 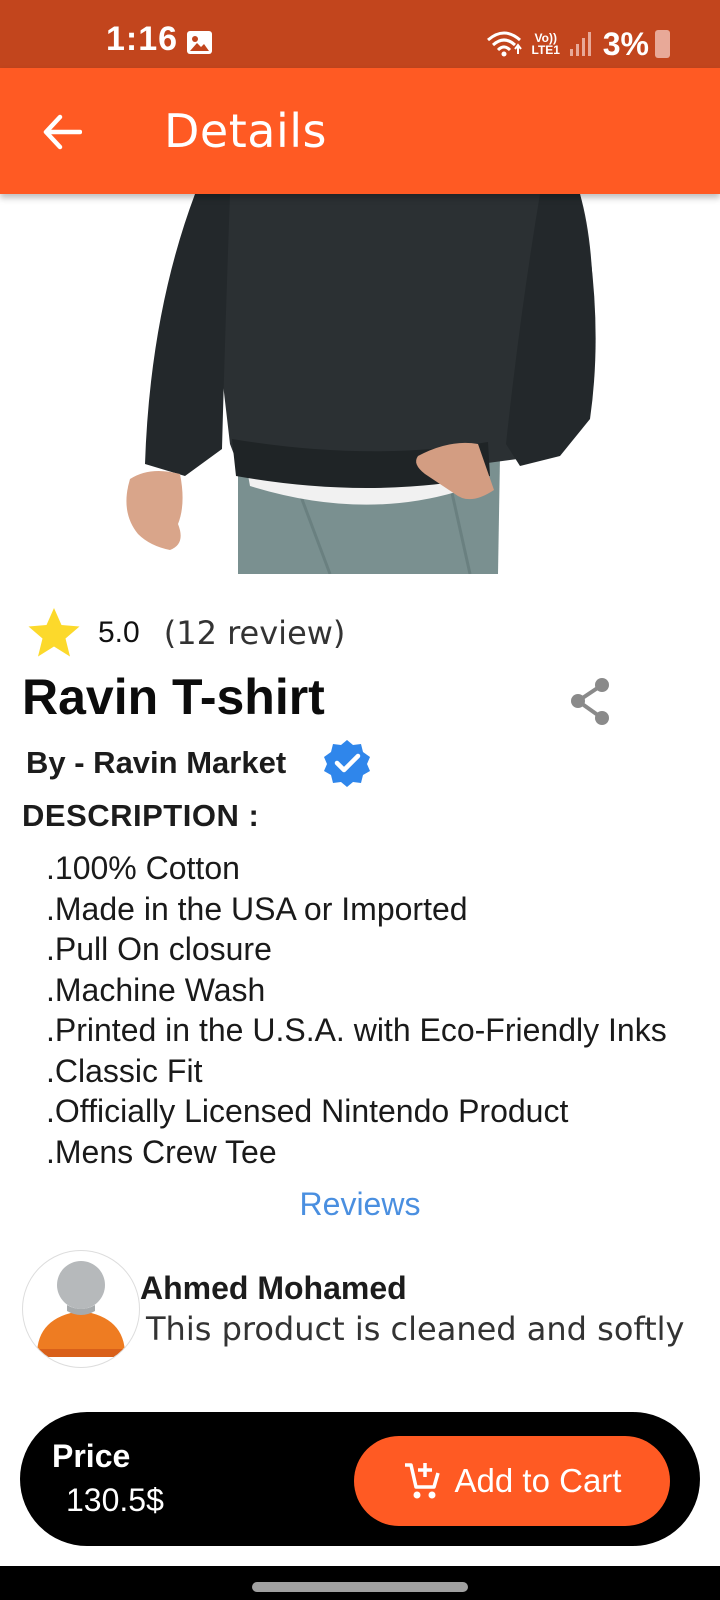 What do you see at coordinates (538, 1480) in the screenshot?
I see `add-to-cart-label: Add to Cart` at bounding box center [538, 1480].